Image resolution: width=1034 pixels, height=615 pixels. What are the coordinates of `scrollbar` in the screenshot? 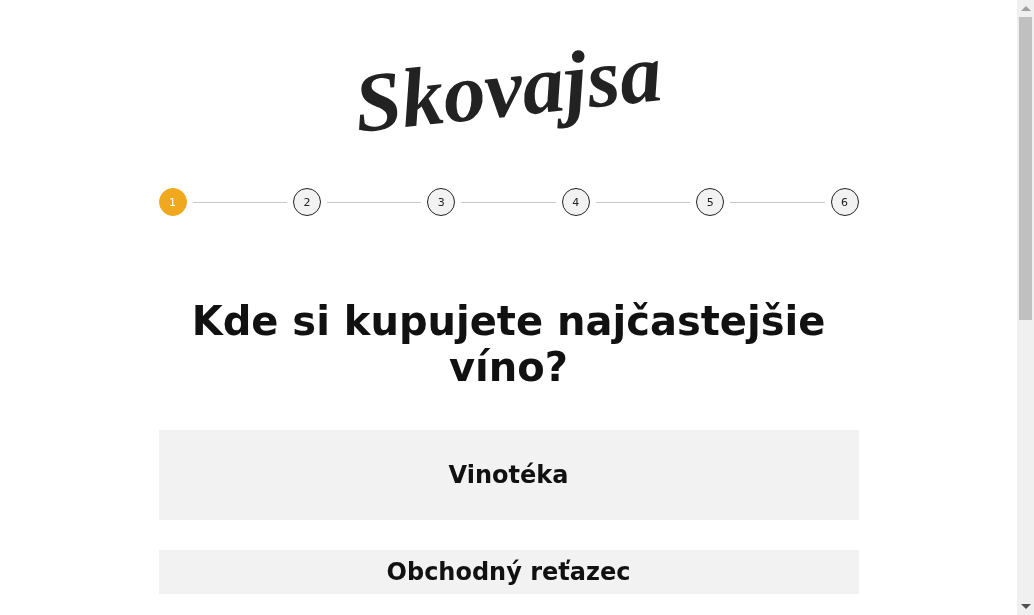 It's located at (1025, 307).